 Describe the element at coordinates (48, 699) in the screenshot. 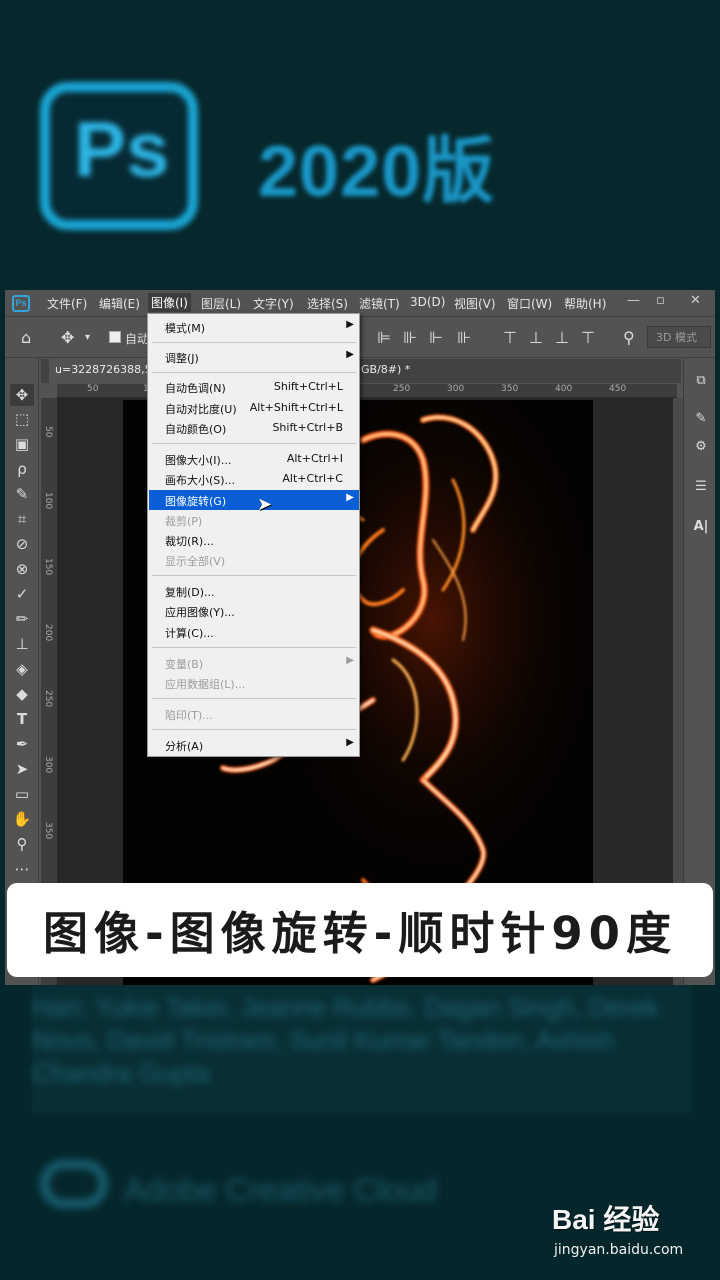

I see `ruler-tick: 250` at that location.